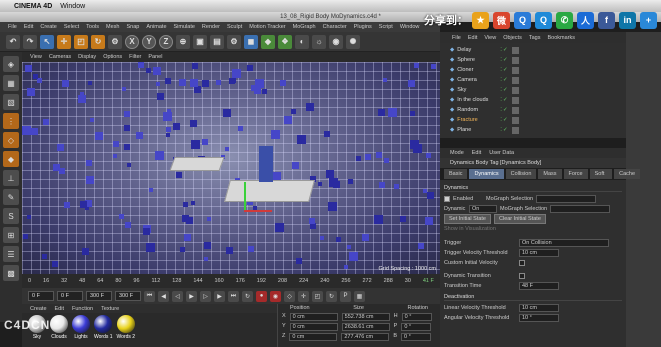  What do you see at coordinates (205, 296) in the screenshot?
I see `next-frame-icon: ▷` at bounding box center [205, 296].